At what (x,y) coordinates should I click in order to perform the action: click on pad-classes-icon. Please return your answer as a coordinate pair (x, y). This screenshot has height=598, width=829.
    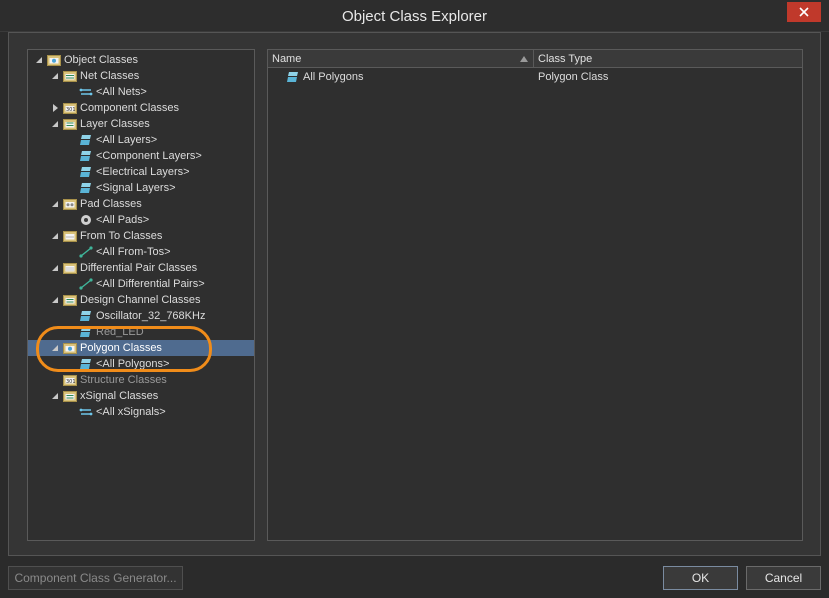
    Looking at the image, I should click on (70, 204).